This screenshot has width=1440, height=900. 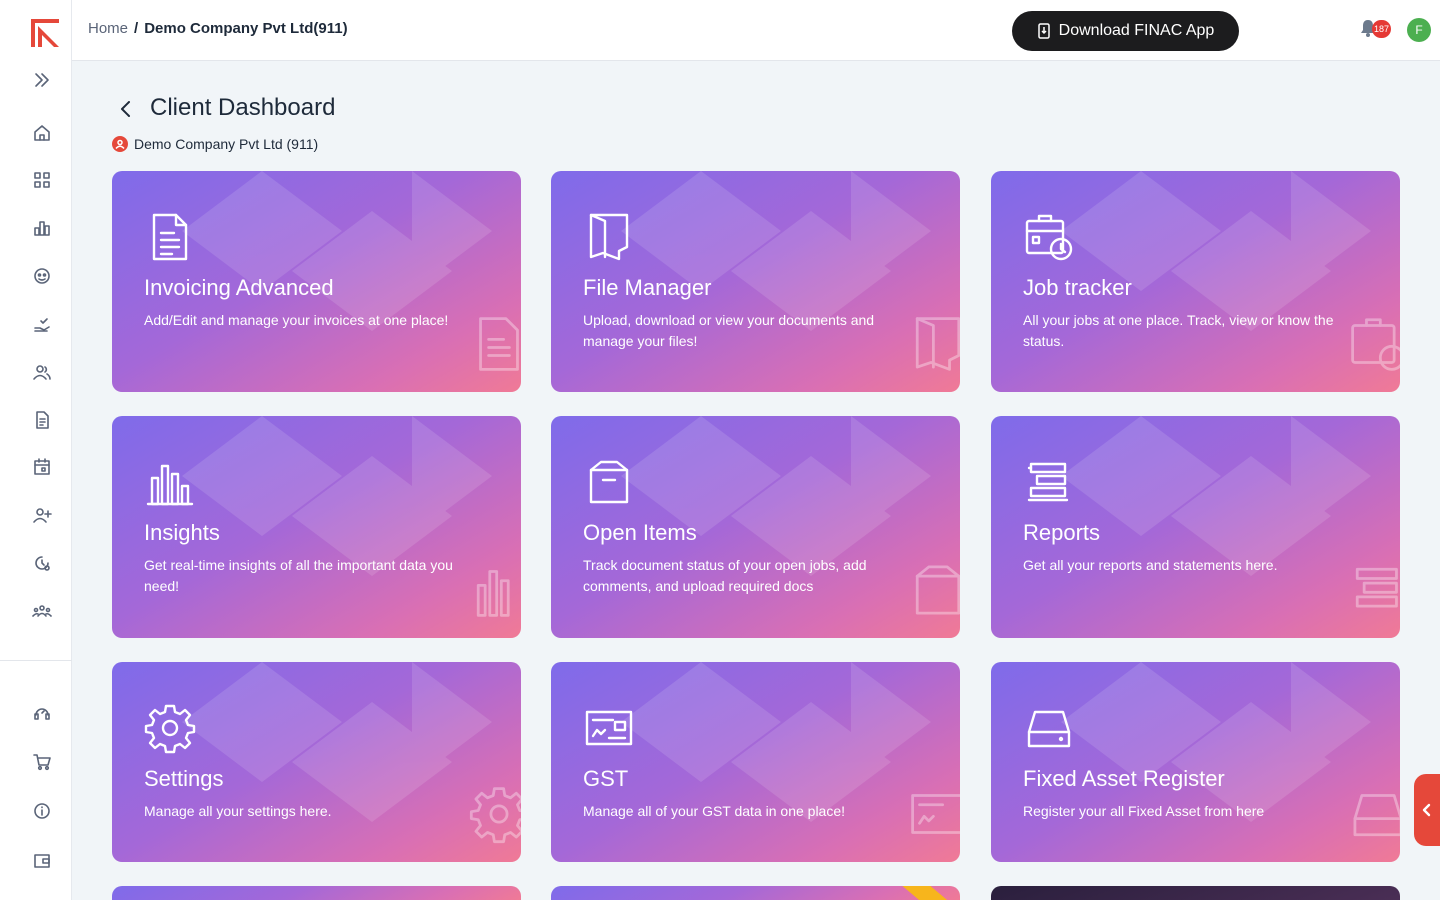 I want to click on support-icon, so click(x=42, y=713).